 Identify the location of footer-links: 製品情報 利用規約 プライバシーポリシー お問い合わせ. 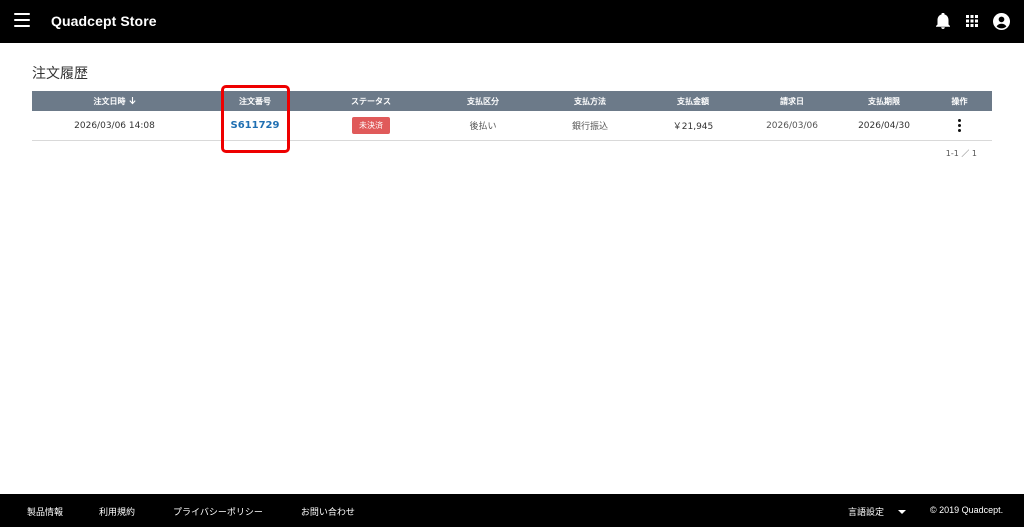
(191, 511).